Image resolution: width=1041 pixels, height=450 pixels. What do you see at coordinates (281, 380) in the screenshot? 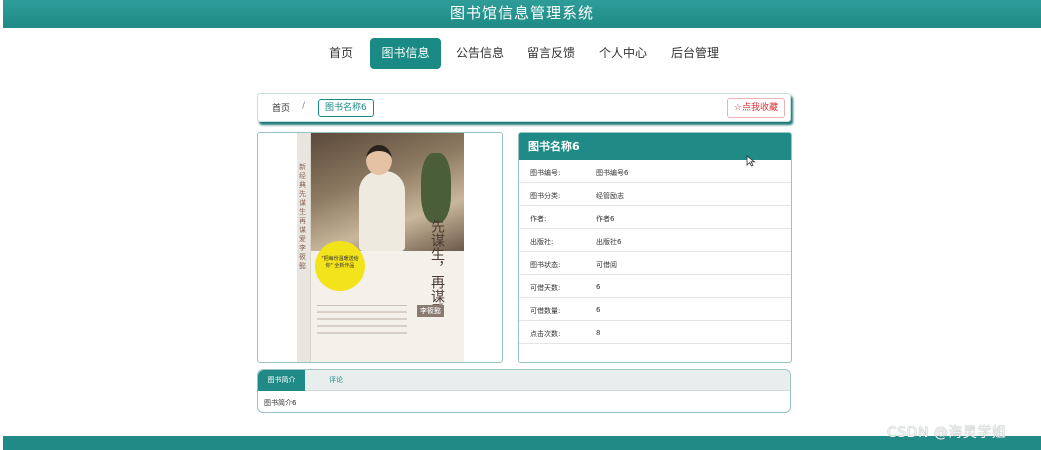
I see `tab-book-intro: 图书简介` at bounding box center [281, 380].